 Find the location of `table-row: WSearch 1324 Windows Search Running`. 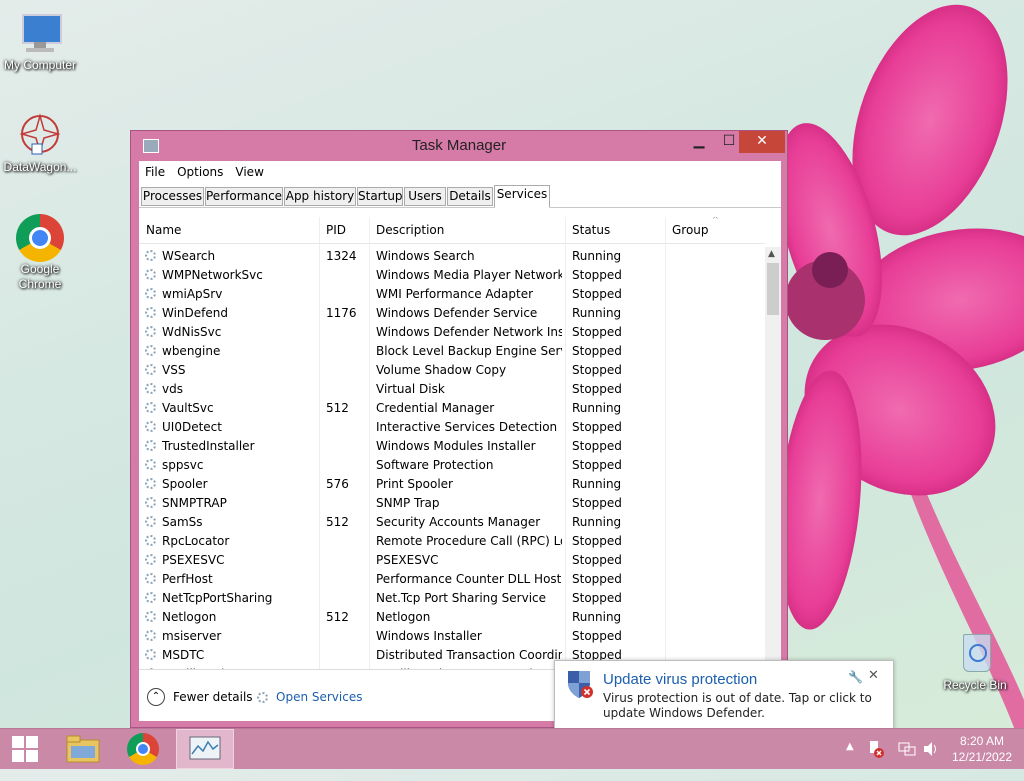

table-row: WSearch 1324 Windows Search Running is located at coordinates (452, 256).